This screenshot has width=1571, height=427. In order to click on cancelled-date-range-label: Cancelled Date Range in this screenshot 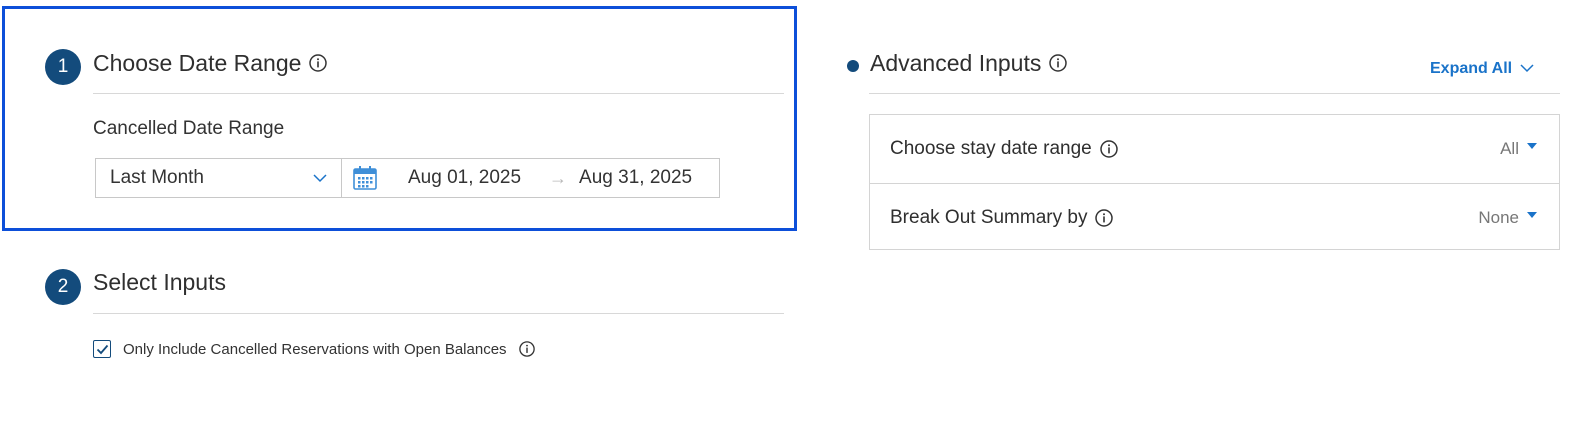, I will do `click(189, 128)`.